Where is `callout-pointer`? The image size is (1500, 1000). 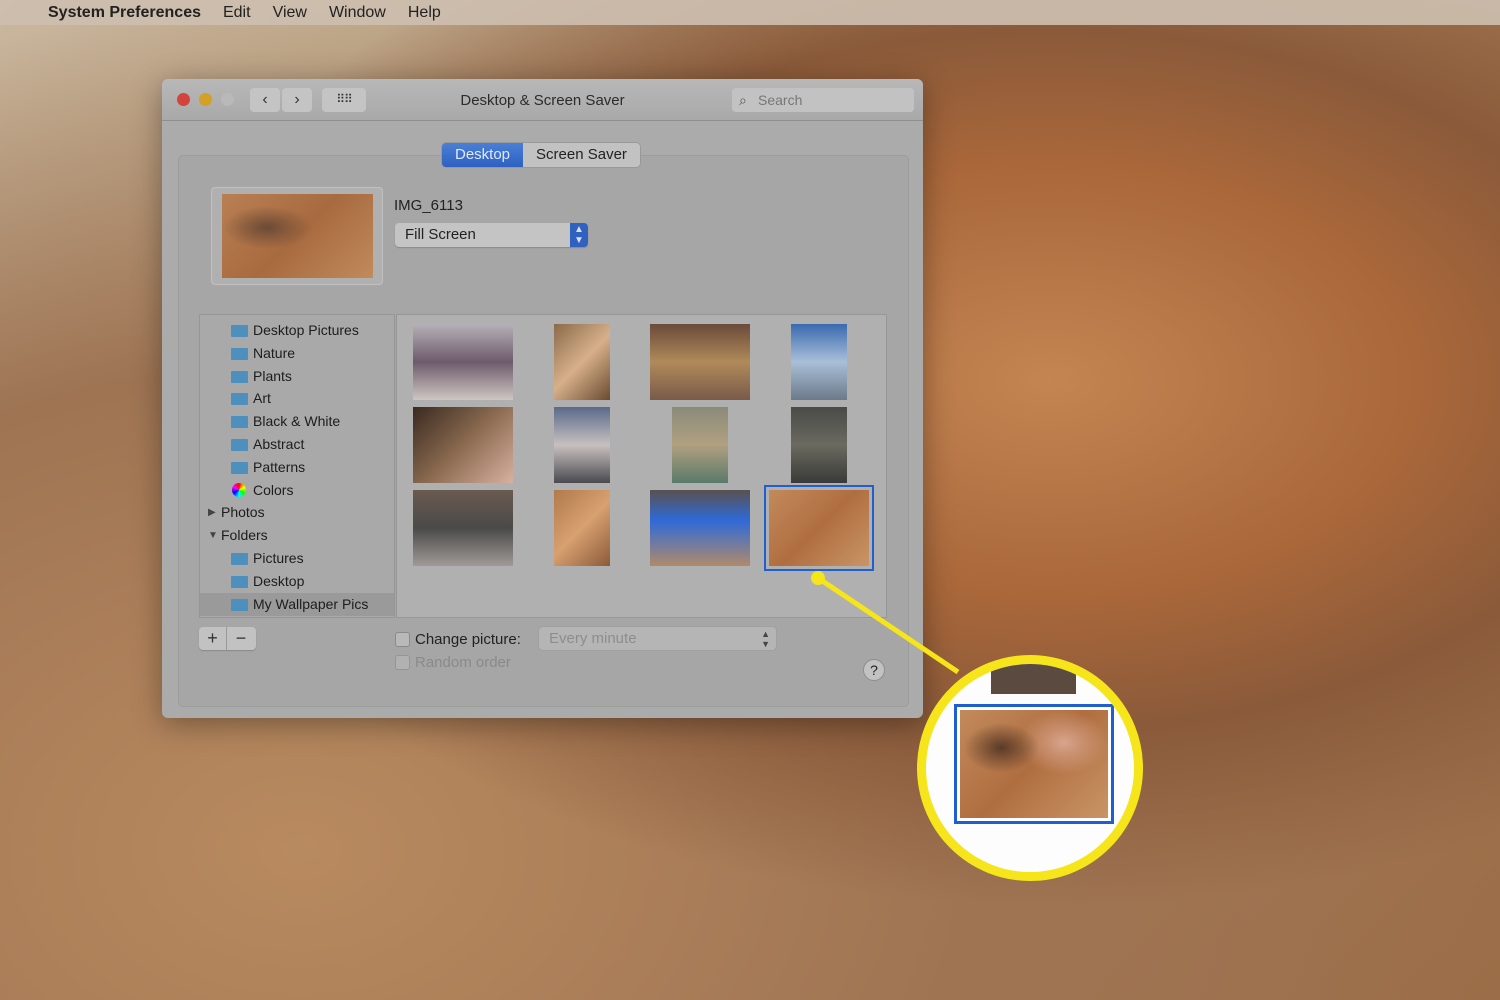
callout-pointer is located at coordinates (885, 623).